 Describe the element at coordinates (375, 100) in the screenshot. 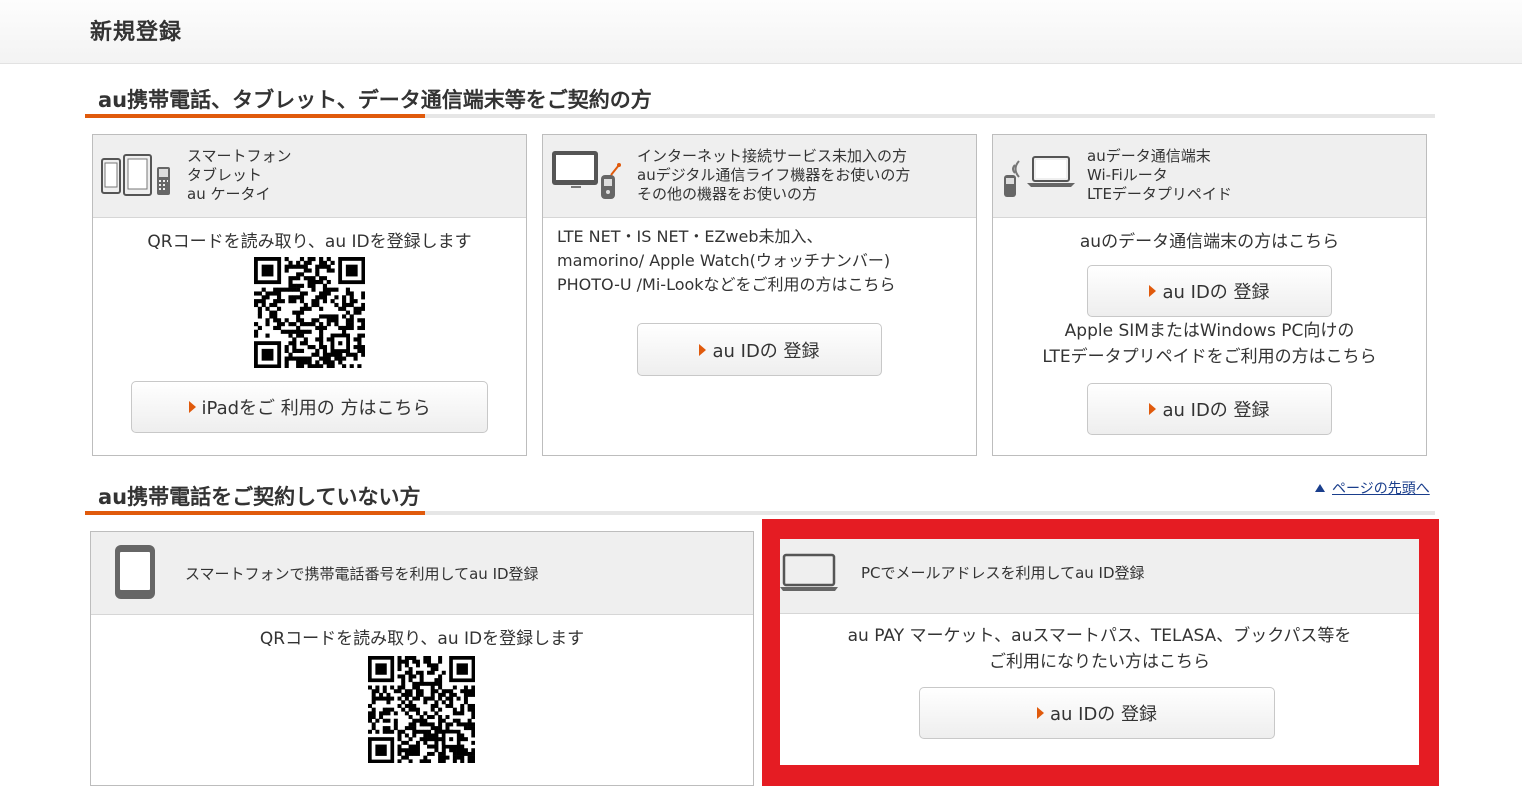

I see `section-title: au携帯電話、タブレット、データ通信端末等をご契約の方` at that location.